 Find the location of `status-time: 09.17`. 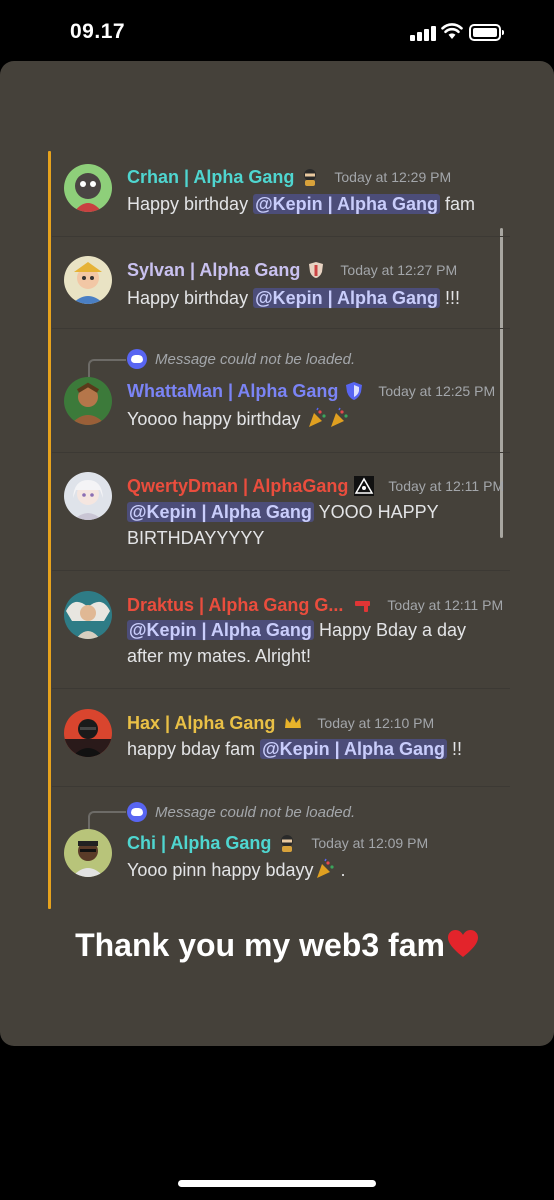

status-time: 09.17 is located at coordinates (98, 31).